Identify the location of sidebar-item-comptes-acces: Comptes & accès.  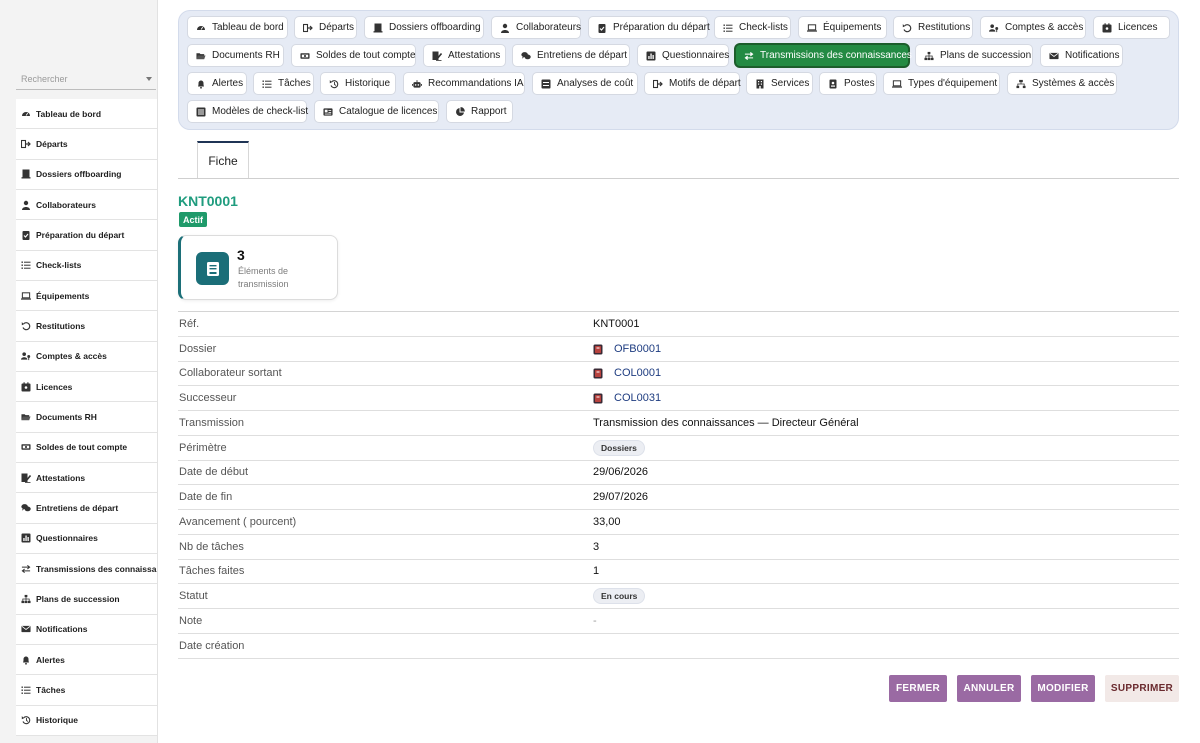
(86, 357).